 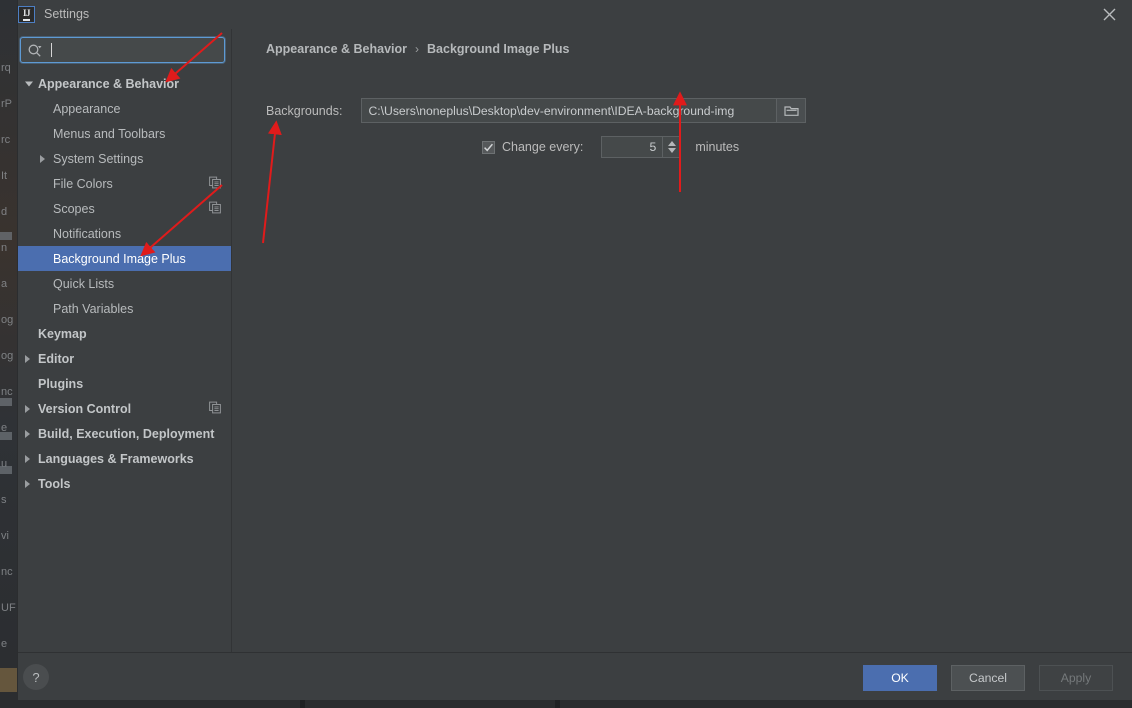 I want to click on backdrop-text: n, so click(x=4, y=248).